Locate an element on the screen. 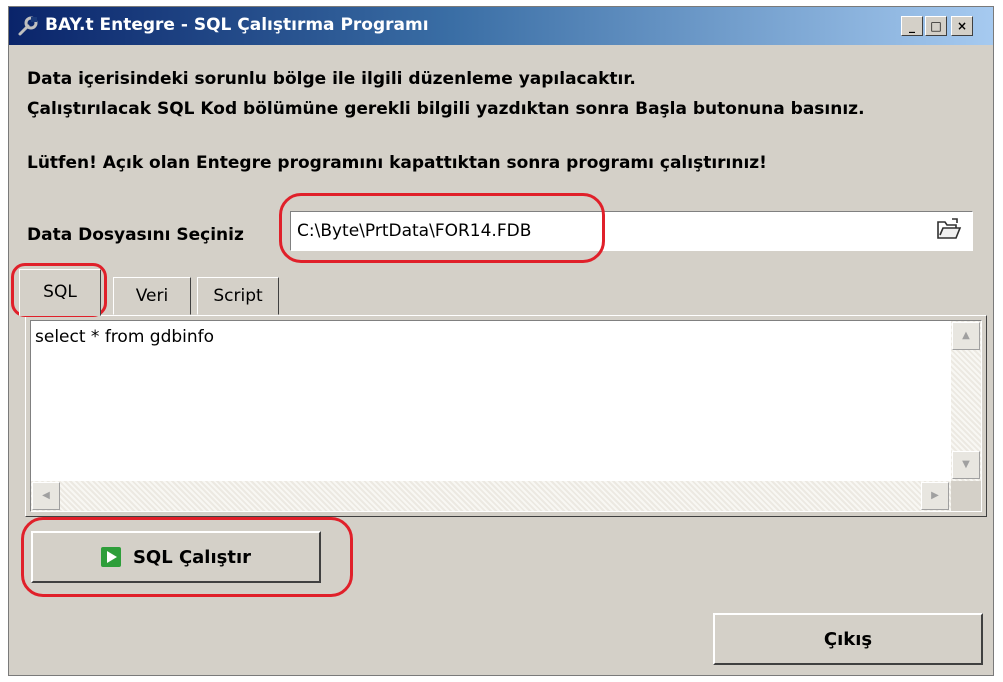 The image size is (1003, 682). horizontal-scrollbar: ◀ ▶ is located at coordinates (491, 496).